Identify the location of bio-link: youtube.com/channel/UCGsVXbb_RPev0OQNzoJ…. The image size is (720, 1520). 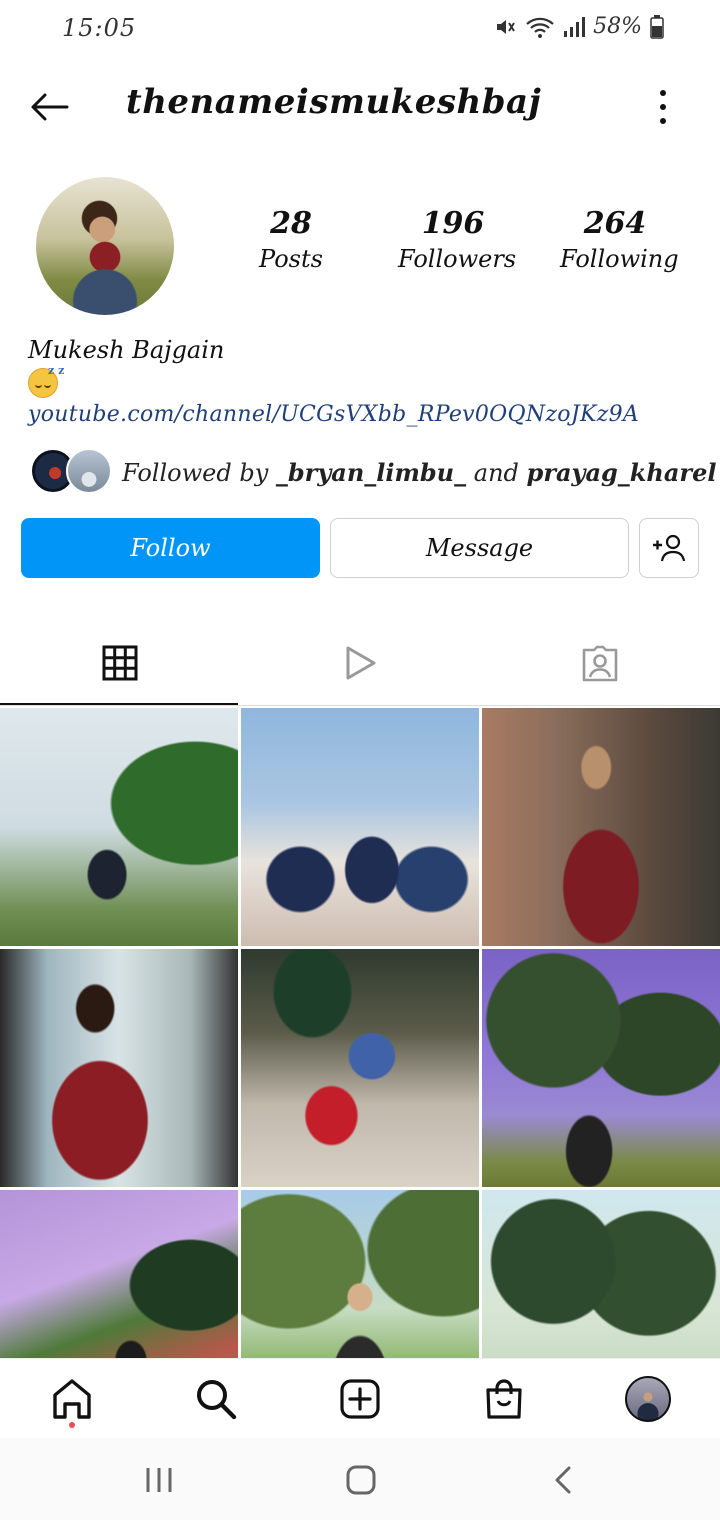
(333, 414).